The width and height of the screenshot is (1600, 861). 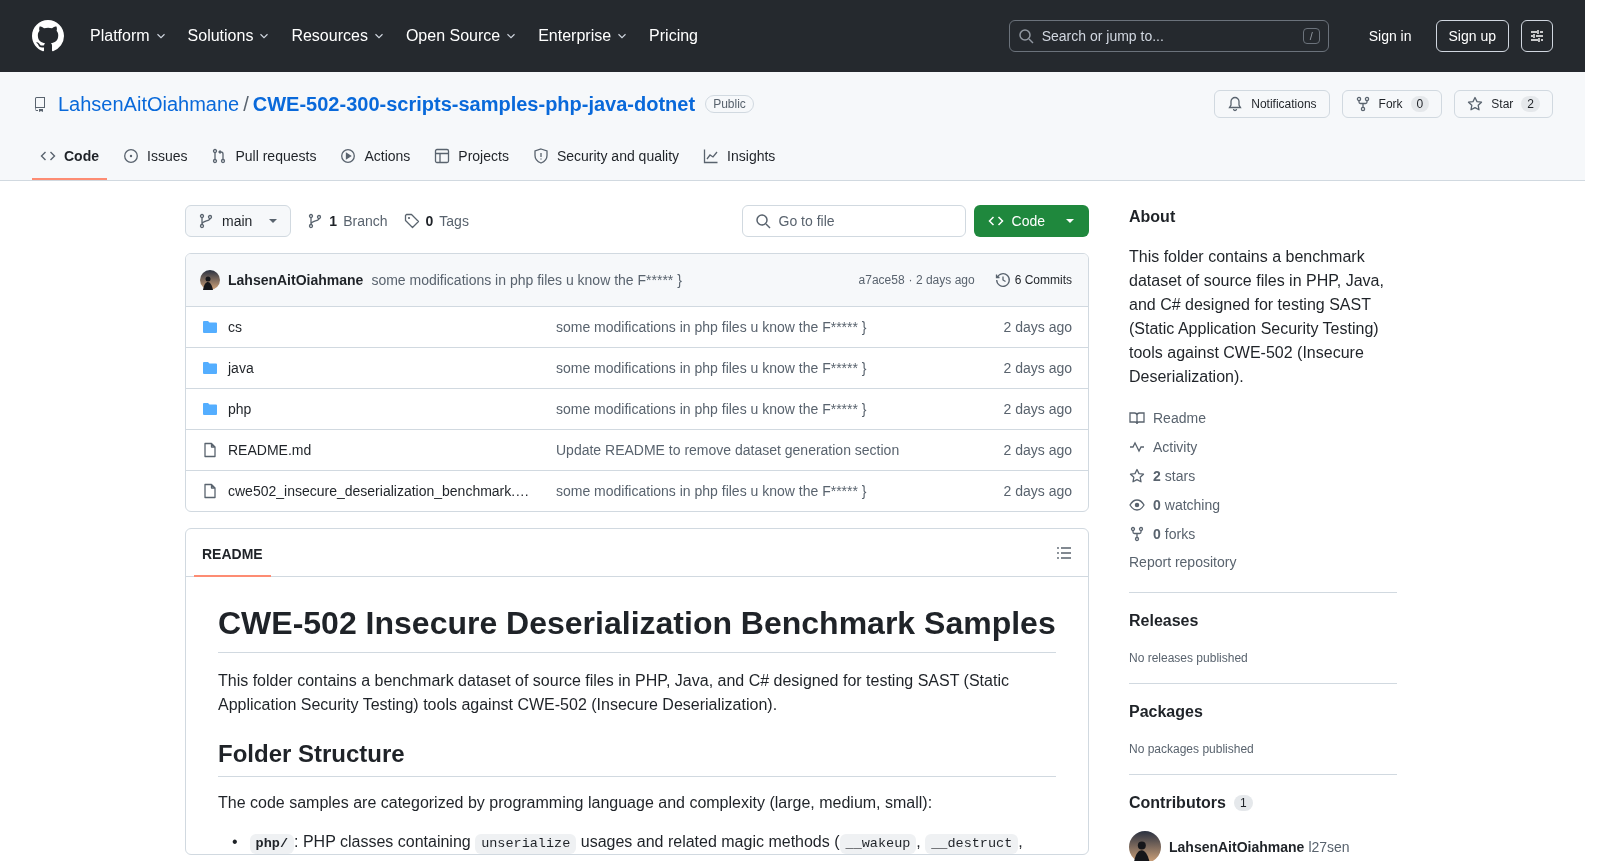 What do you see at coordinates (1177, 803) in the screenshot?
I see `contributors-heading: Contributors` at bounding box center [1177, 803].